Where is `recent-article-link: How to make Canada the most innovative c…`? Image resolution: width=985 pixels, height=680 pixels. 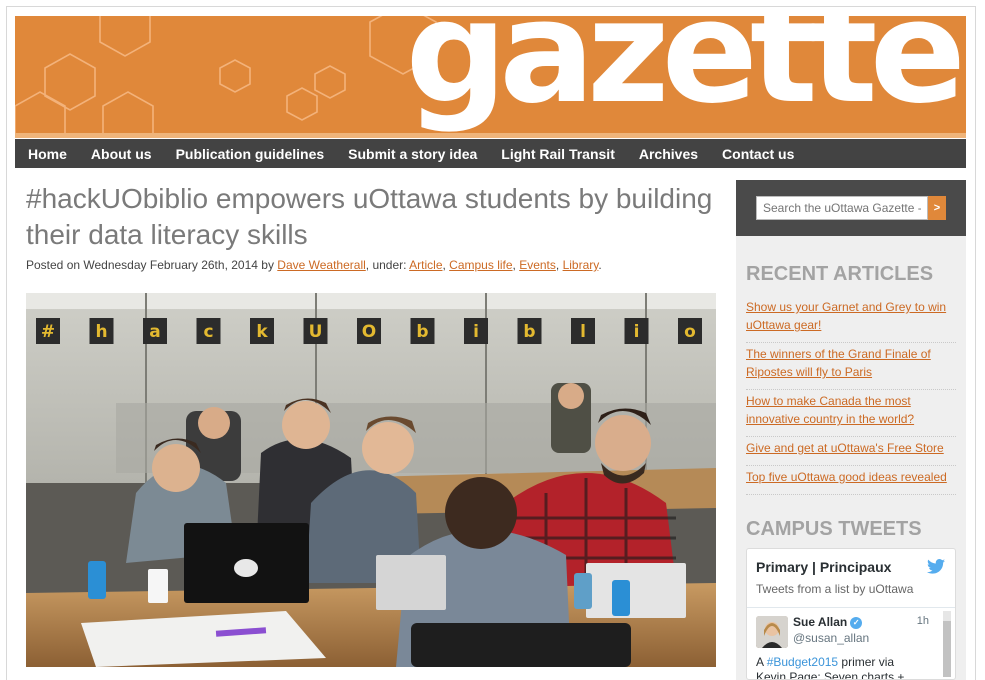 recent-article-link: How to make Canada the most innovative c… is located at coordinates (830, 410).